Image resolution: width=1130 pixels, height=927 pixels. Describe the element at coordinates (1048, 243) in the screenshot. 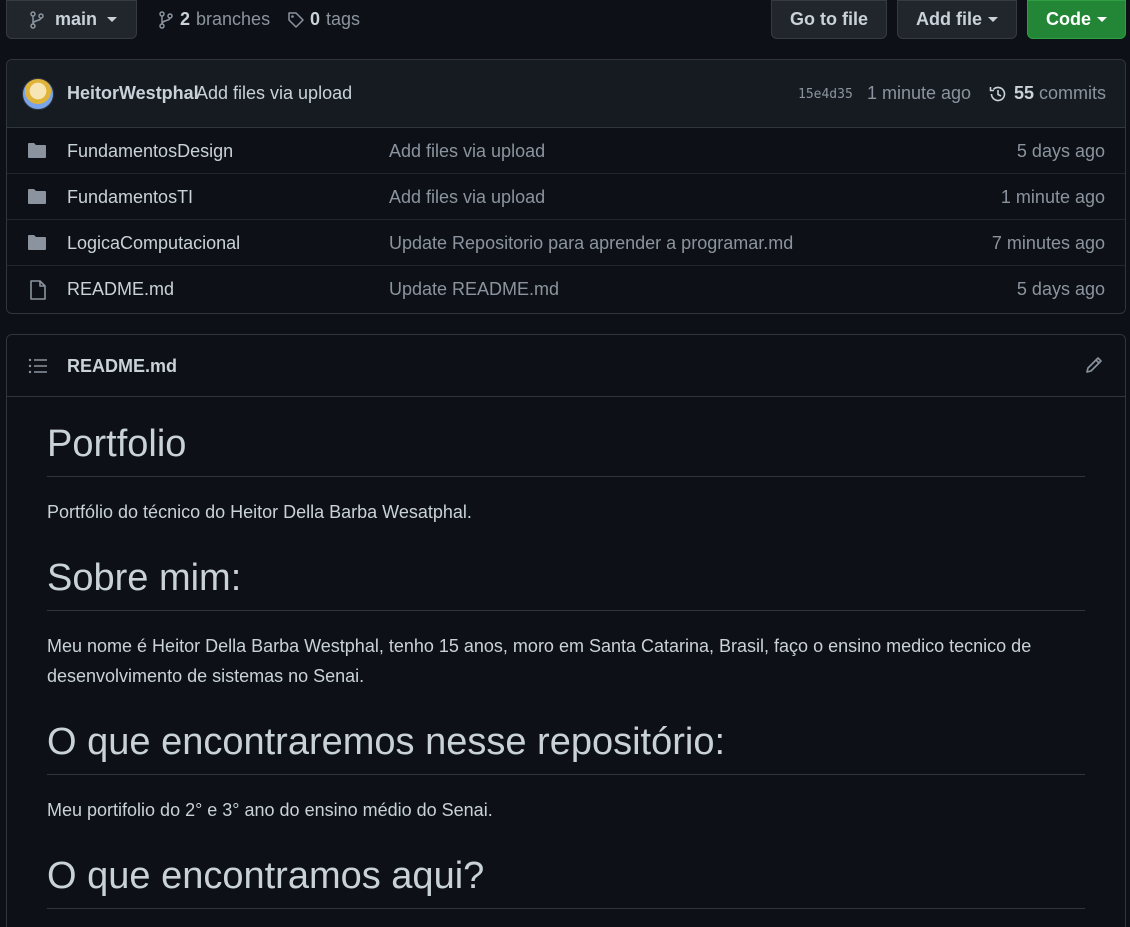

I see `file-commit-time: 7 minutes ago` at that location.